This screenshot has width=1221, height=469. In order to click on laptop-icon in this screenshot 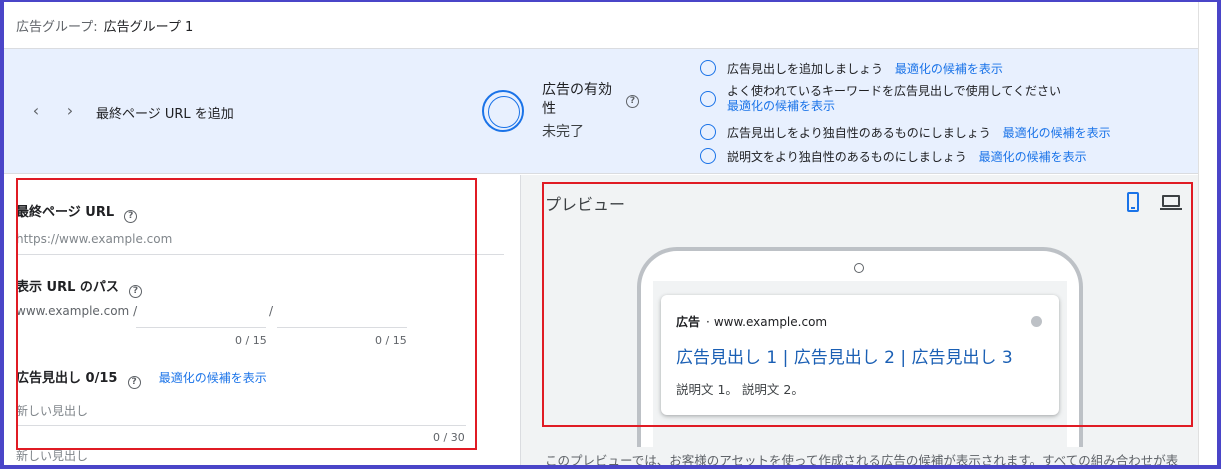, I will do `click(1171, 203)`.